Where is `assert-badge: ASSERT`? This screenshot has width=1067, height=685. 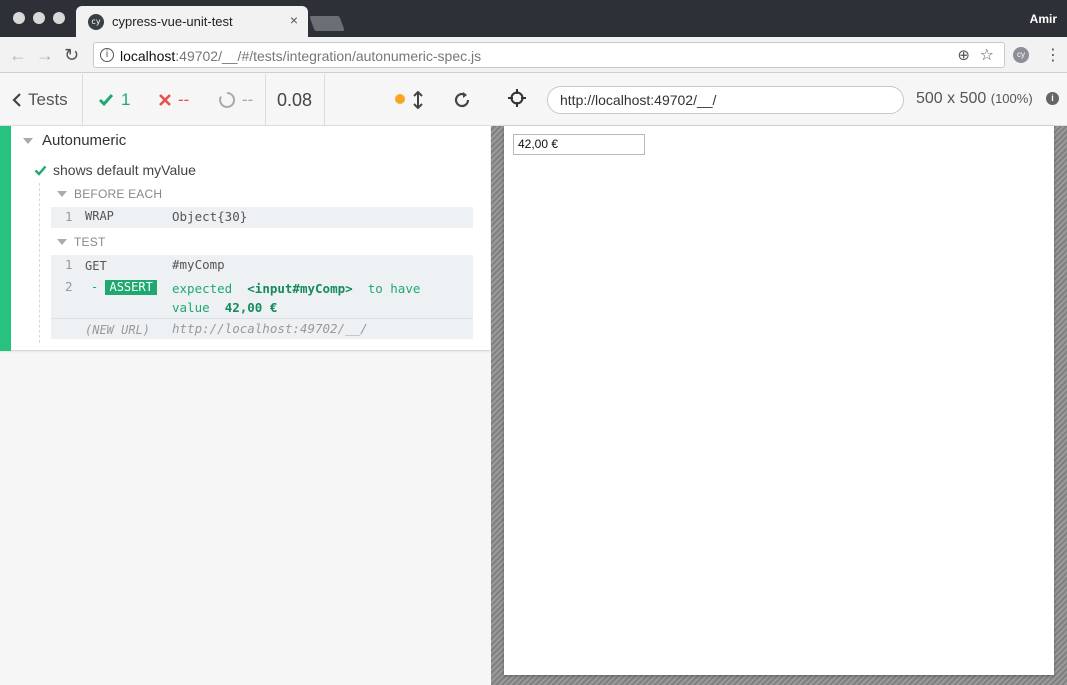 assert-badge: ASSERT is located at coordinates (131, 287).